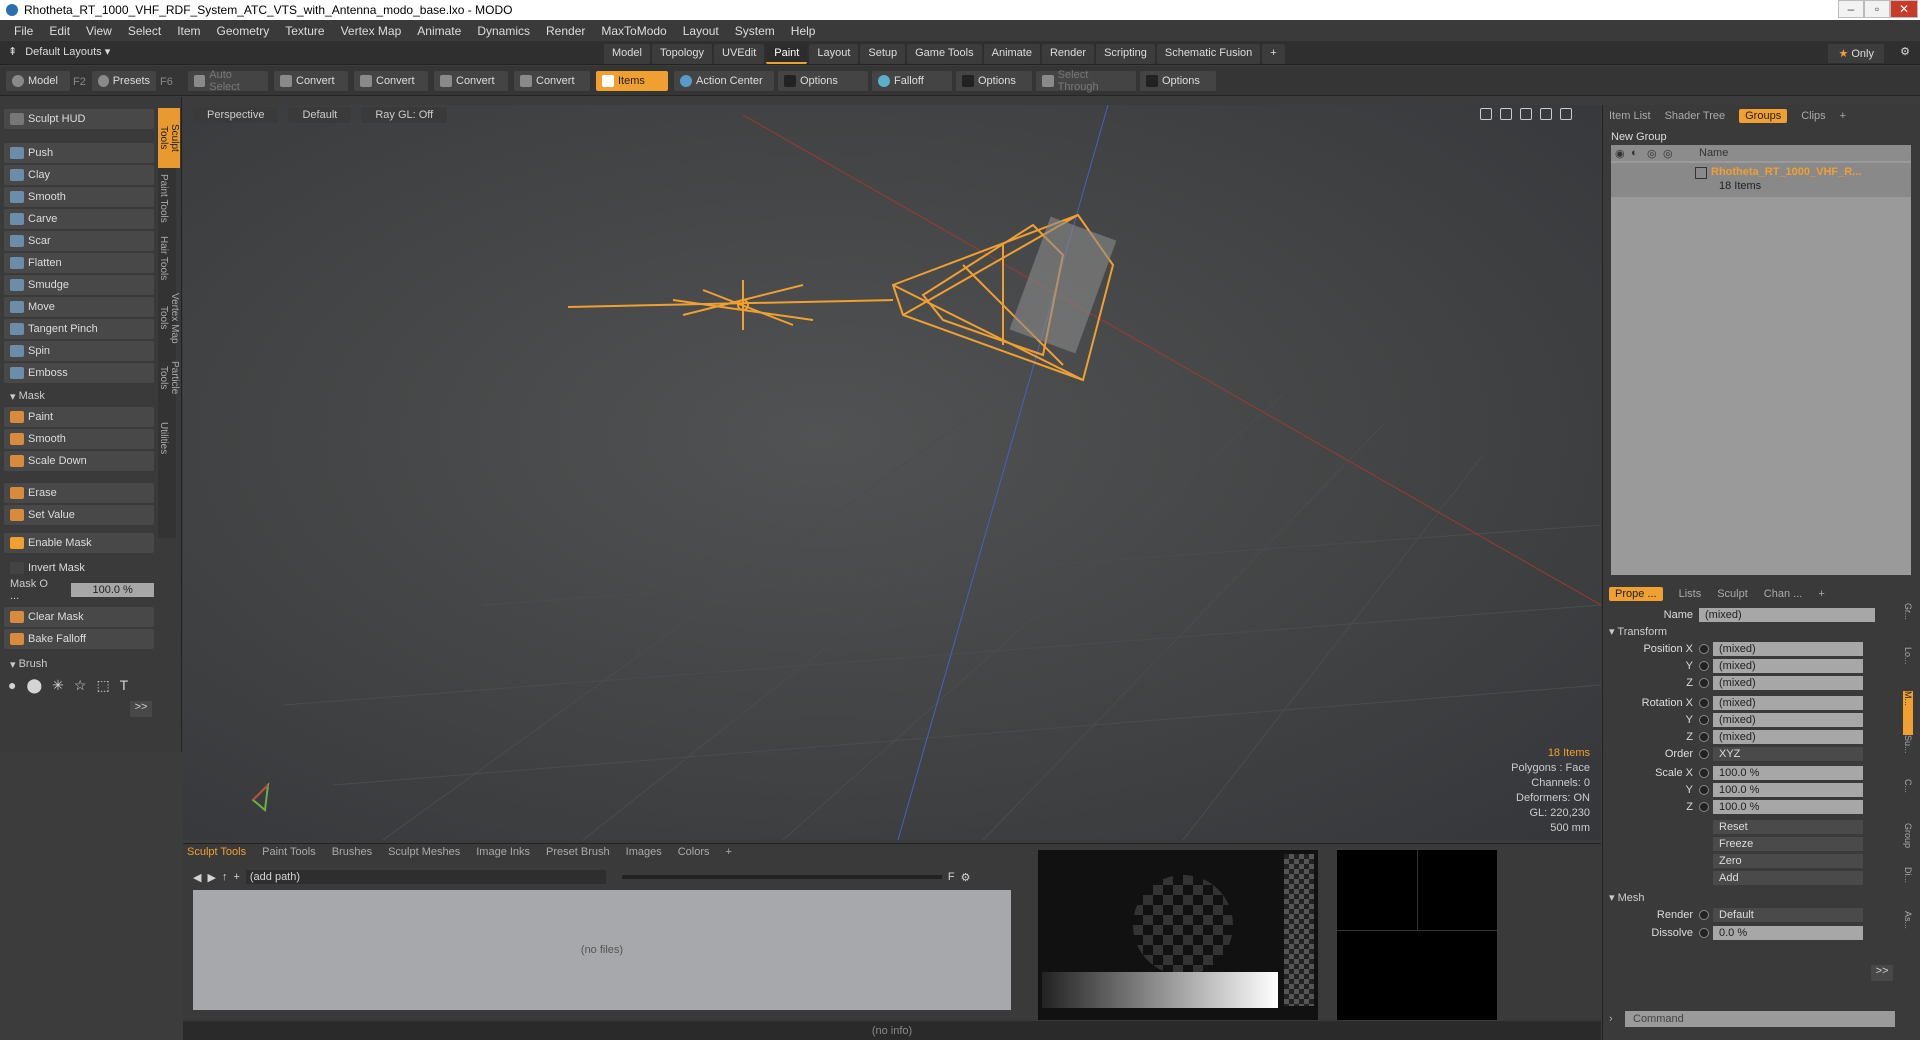 The image size is (1920, 1040). Describe the element at coordinates (424, 852) in the screenshot. I see `btab-sculpt-meshes: Sculpt Meshes` at that location.